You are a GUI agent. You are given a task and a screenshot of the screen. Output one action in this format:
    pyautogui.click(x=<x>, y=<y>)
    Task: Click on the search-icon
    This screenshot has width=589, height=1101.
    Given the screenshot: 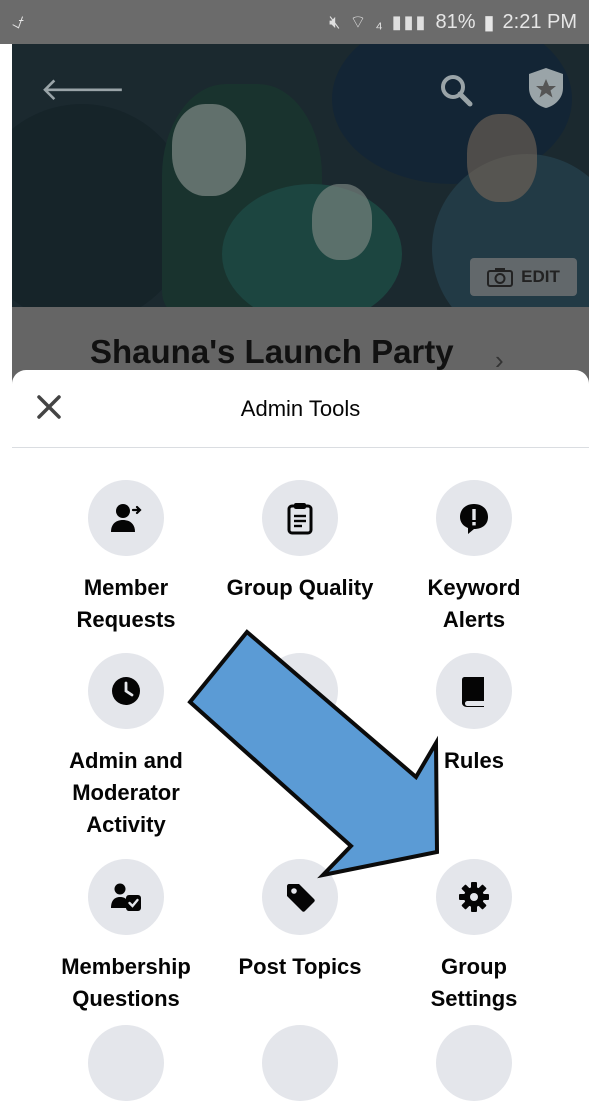 What is the action you would take?
    pyautogui.click(x=456, y=90)
    